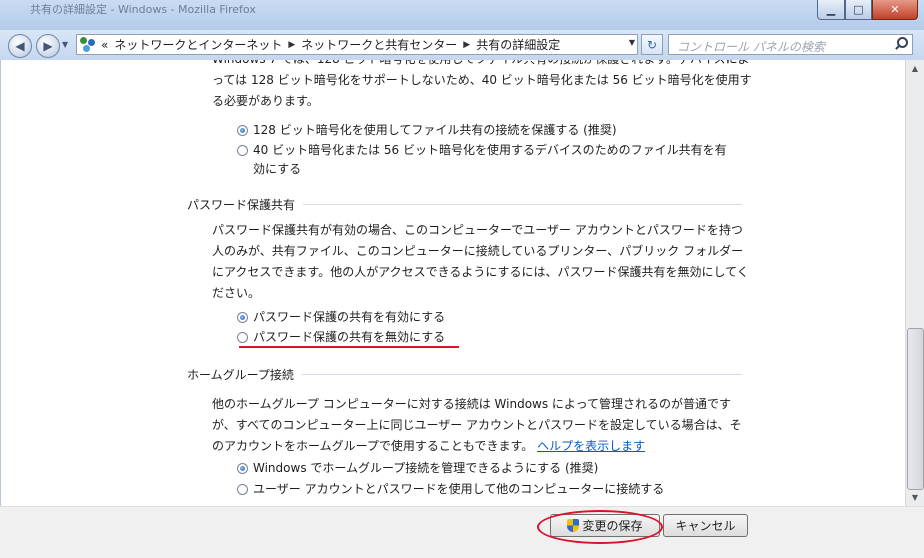 This screenshot has width=924, height=558. I want to click on radio-label: Windows でホームグループ接続を管理できるようにする (推奨), so click(425, 468).